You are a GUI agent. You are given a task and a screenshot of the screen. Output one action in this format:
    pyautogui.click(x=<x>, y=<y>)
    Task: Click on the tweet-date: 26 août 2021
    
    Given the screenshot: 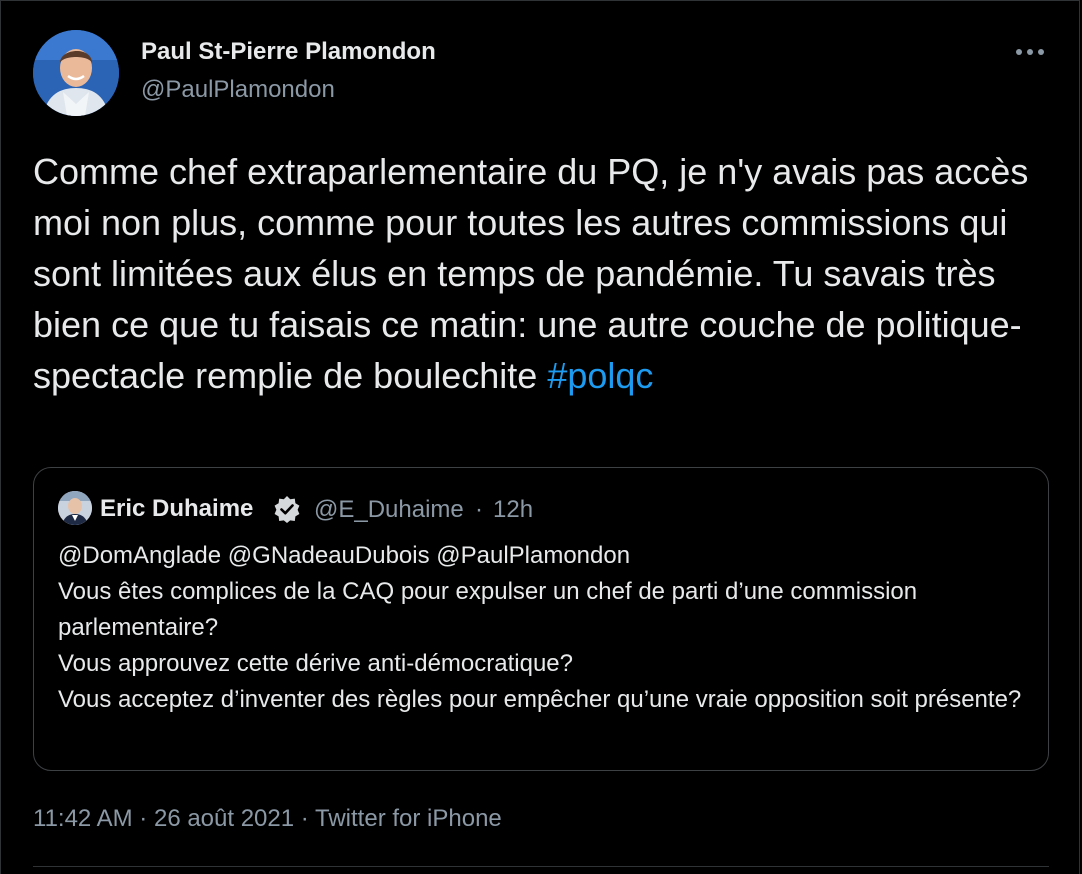 What is the action you would take?
    pyautogui.click(x=224, y=818)
    